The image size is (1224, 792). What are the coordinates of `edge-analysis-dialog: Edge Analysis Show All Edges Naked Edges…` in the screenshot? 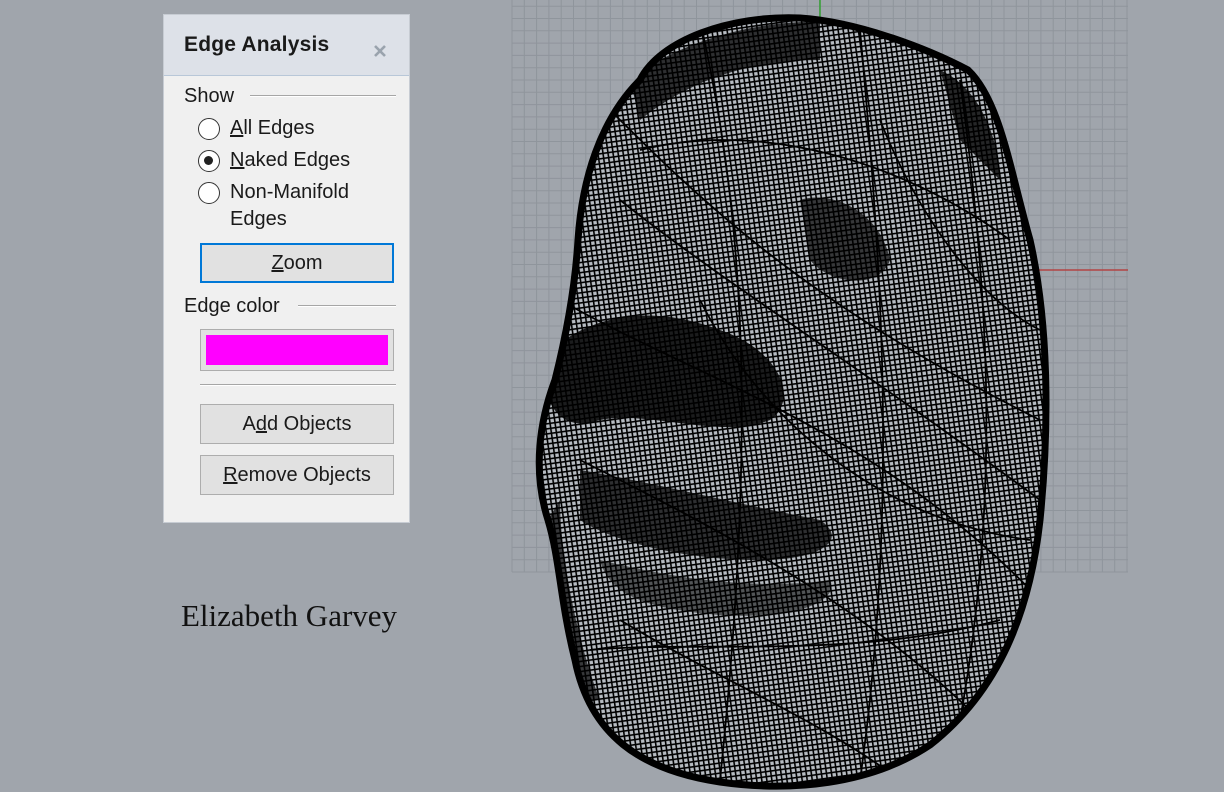 It's located at (286, 268).